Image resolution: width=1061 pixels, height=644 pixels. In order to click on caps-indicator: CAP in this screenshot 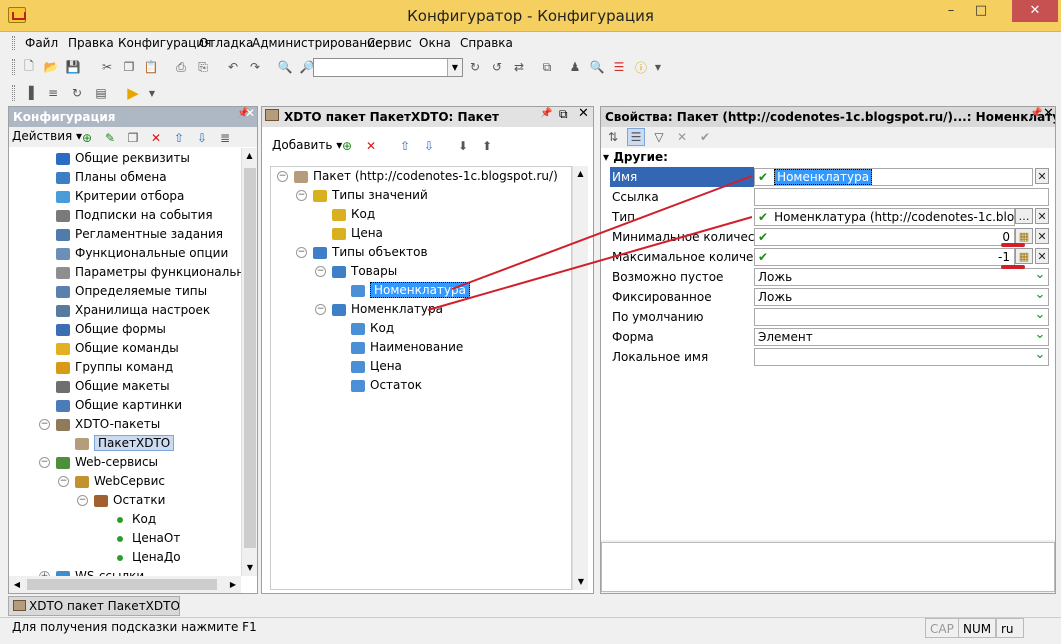, I will do `click(942, 628)`.